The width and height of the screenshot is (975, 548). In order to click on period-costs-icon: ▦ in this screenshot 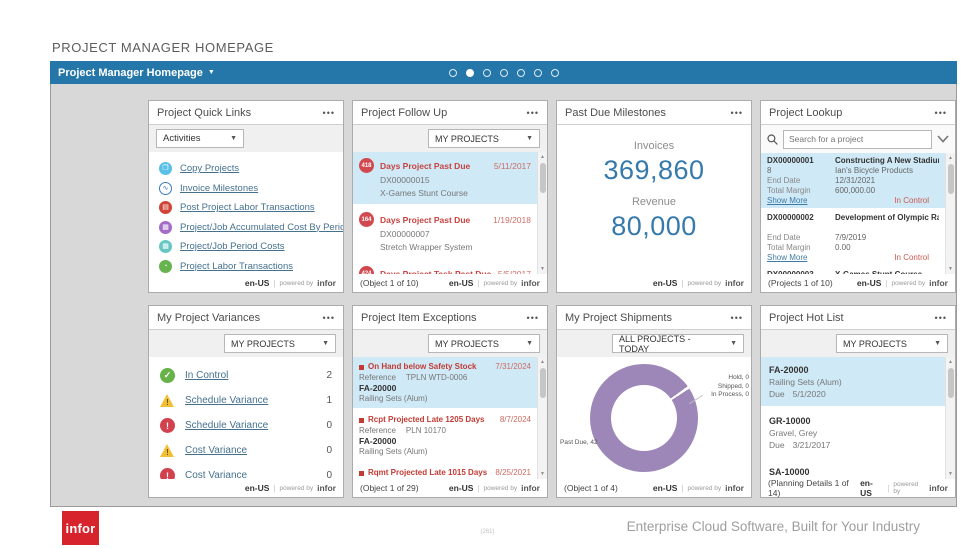, I will do `click(165, 247)`.